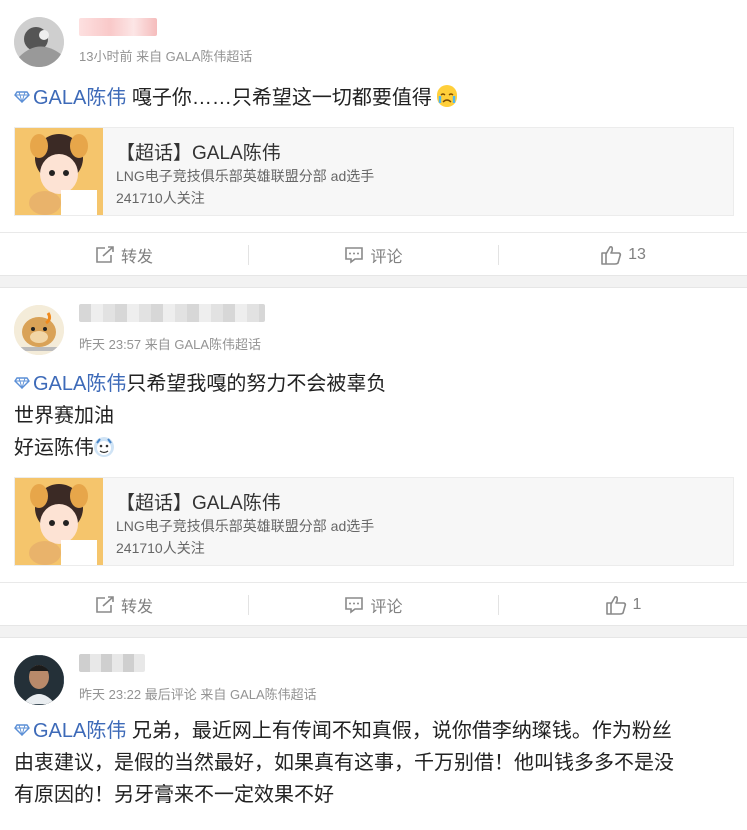  I want to click on post-text: 兄弟，最近网上有传闻不知真假，说你借李纳璨钱。作为粉丝, so click(399, 731).